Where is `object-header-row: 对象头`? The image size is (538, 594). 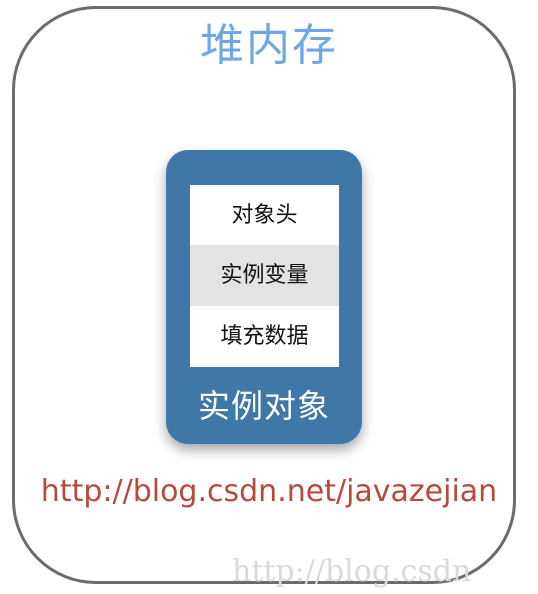 object-header-row: 对象头 is located at coordinates (264, 215).